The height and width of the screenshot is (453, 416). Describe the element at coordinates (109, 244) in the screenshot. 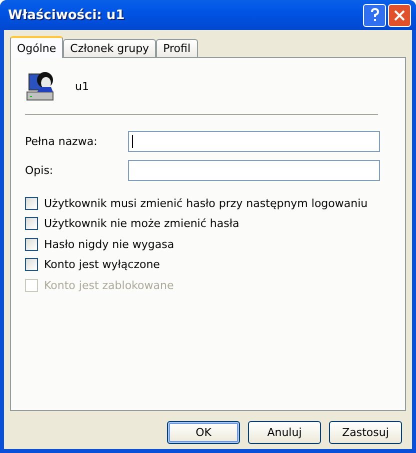

I see `checkbox-label: Hasło nigdy nie wygasa` at that location.